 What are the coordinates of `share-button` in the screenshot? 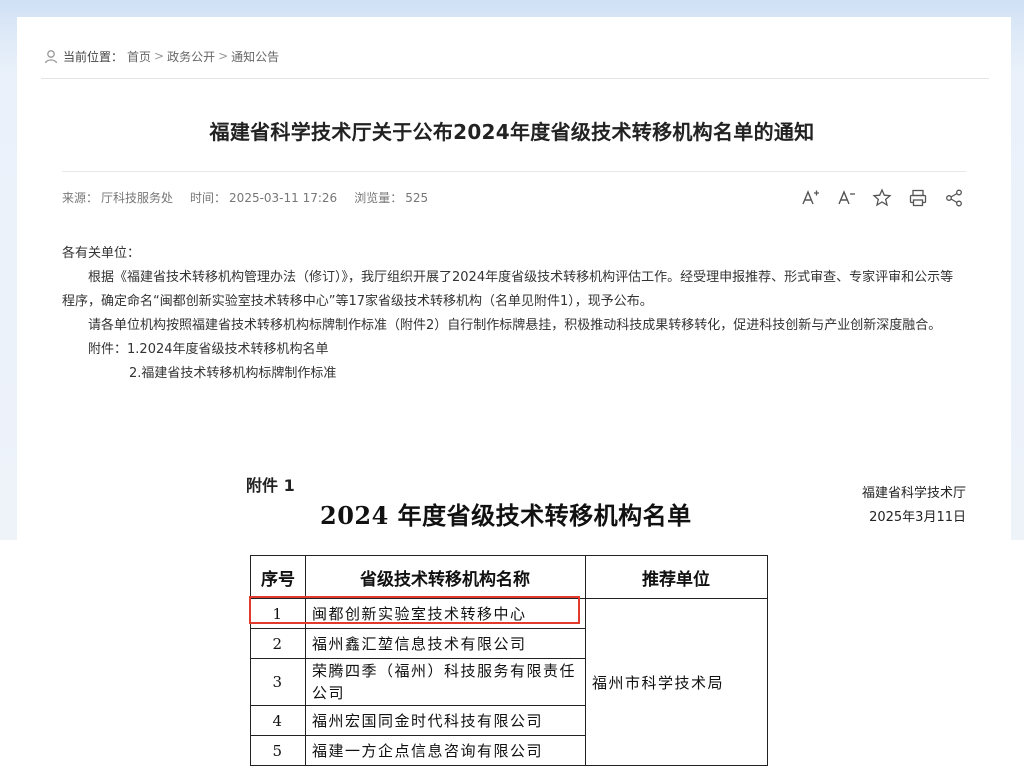 It's located at (954, 198).